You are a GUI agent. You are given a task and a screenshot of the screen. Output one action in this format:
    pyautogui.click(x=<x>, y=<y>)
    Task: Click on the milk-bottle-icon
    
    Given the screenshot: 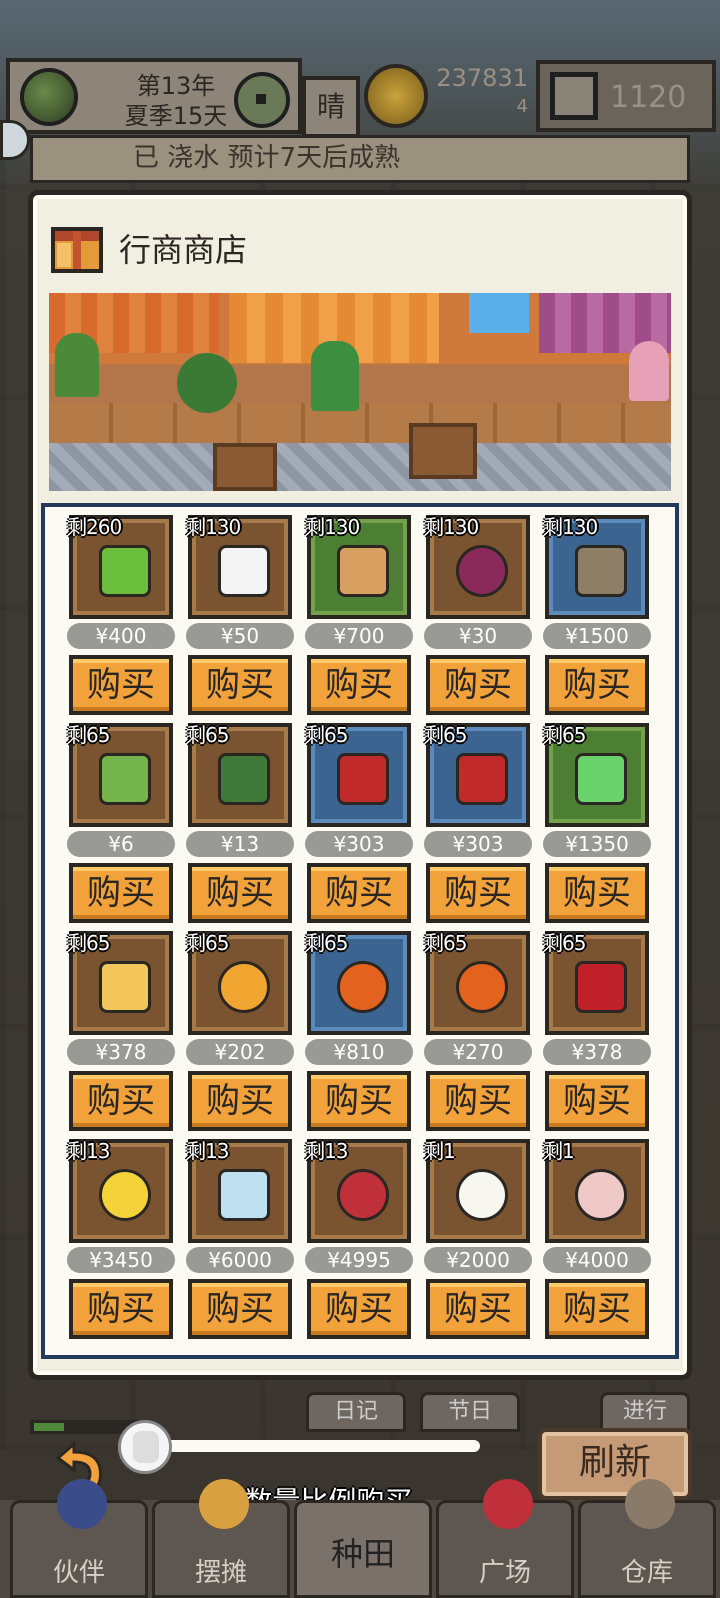 What is the action you would take?
    pyautogui.click(x=125, y=987)
    